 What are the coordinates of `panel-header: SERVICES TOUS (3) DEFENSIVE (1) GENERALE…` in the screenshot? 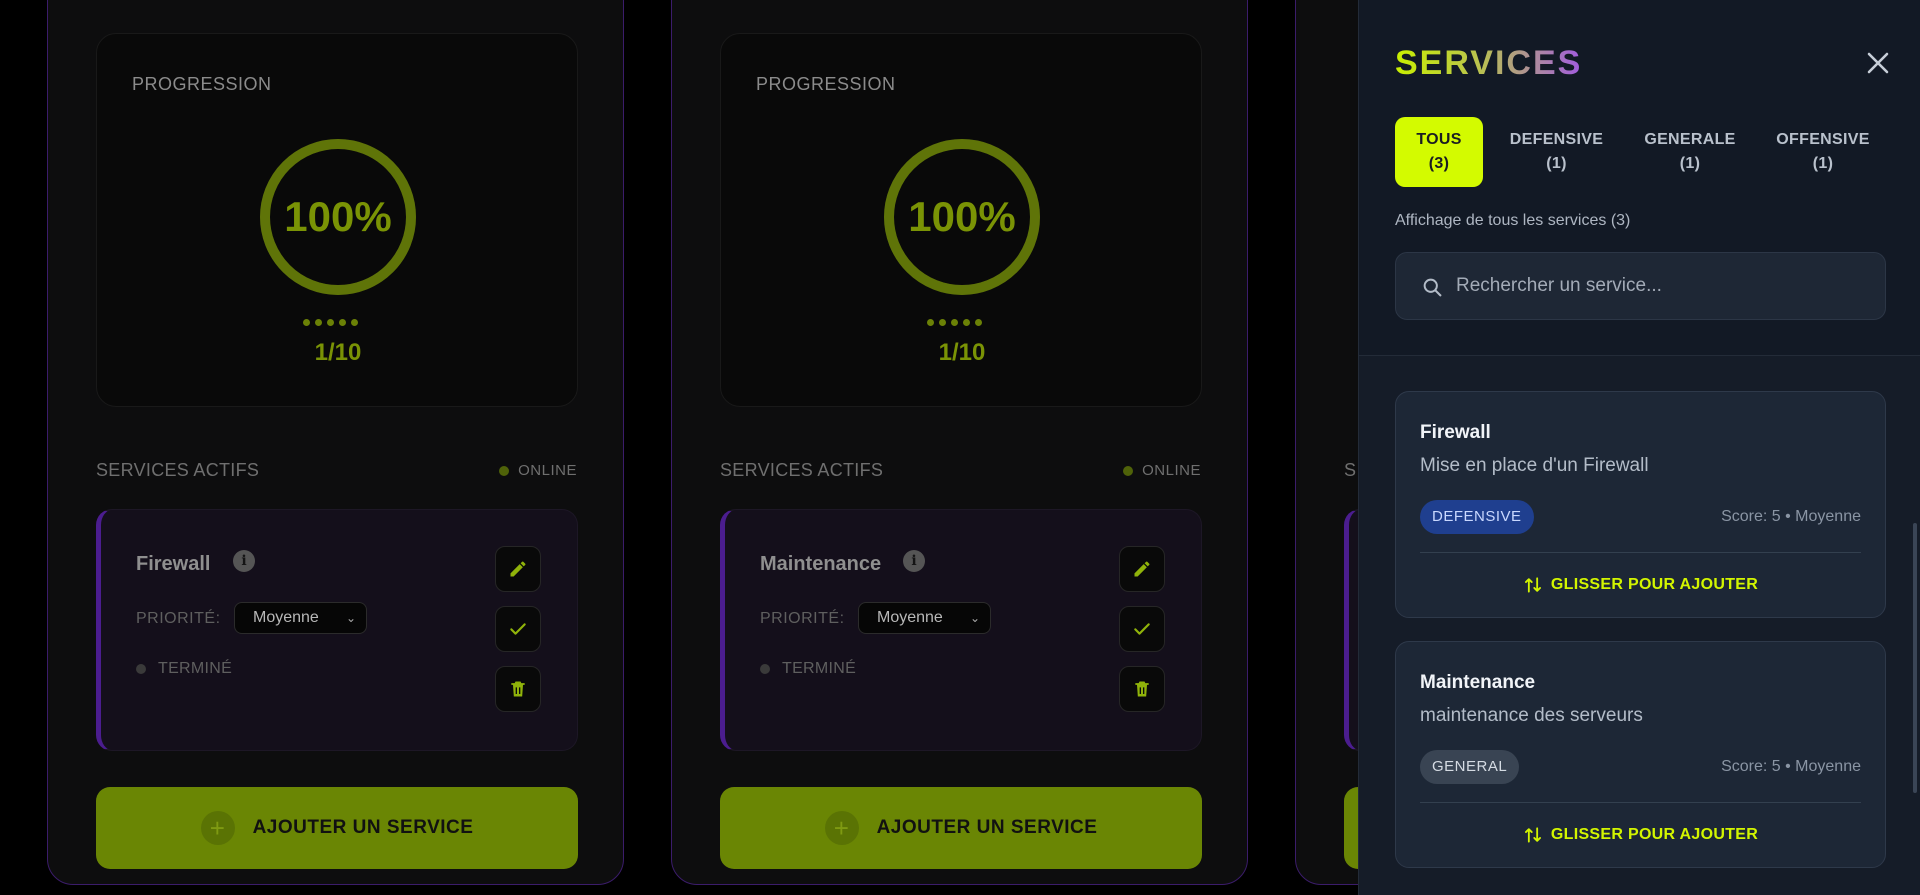 It's located at (1639, 178).